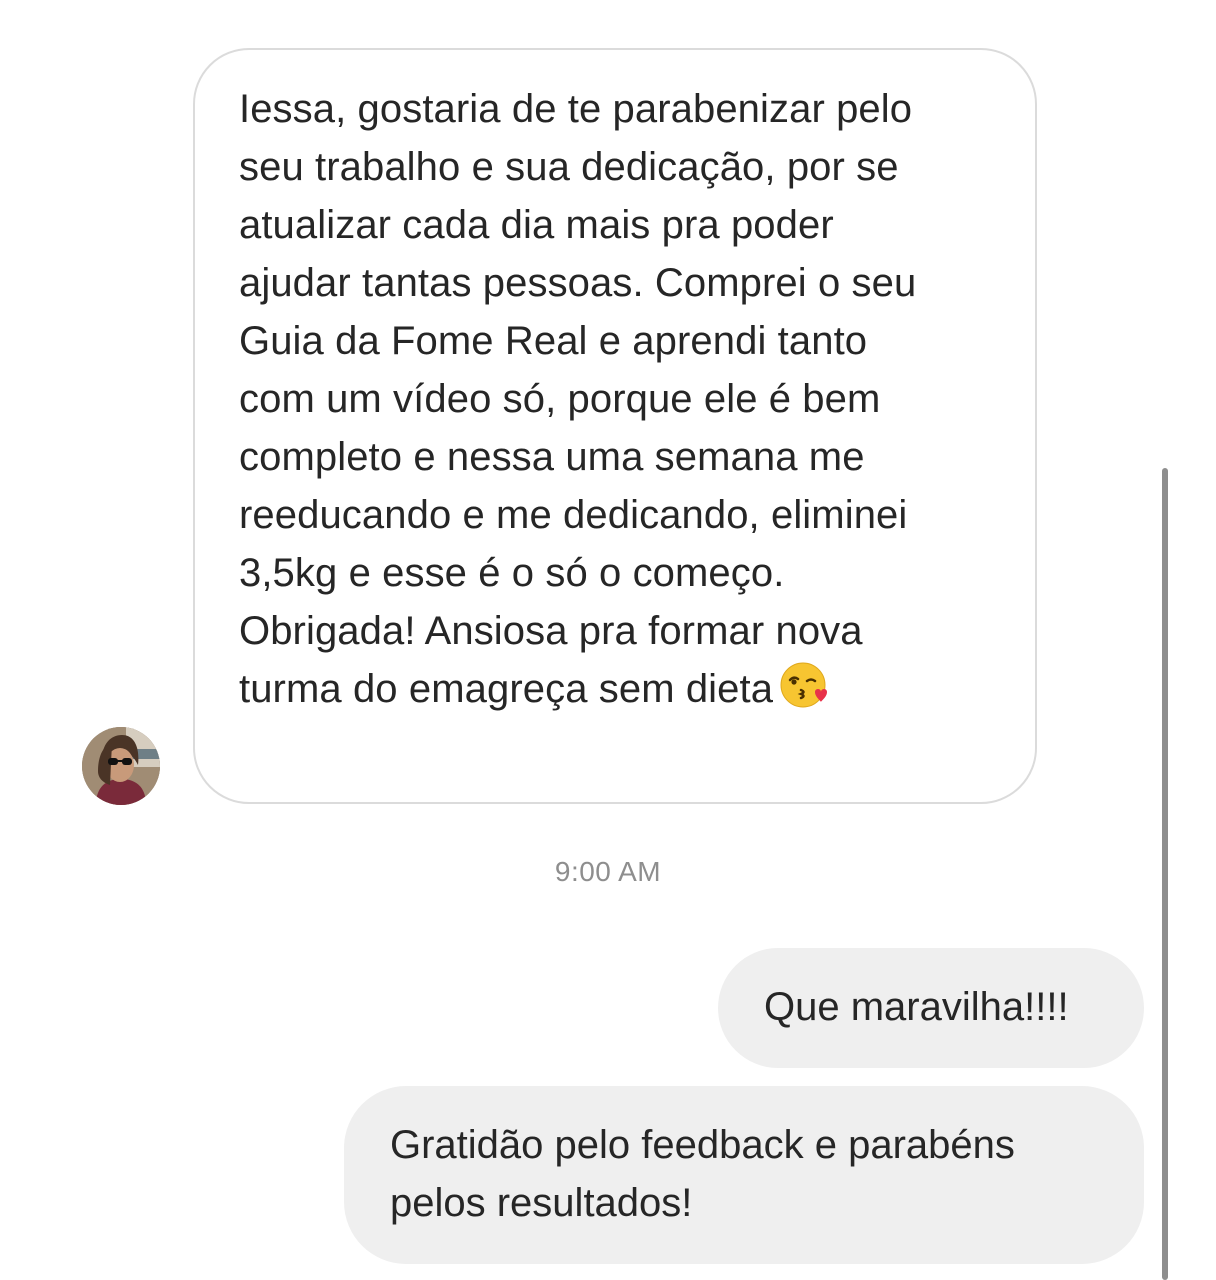 Image resolution: width=1216 pixels, height=1280 pixels. I want to click on outgoing-message-bubble: Que maravilha!!!!, so click(931, 1008).